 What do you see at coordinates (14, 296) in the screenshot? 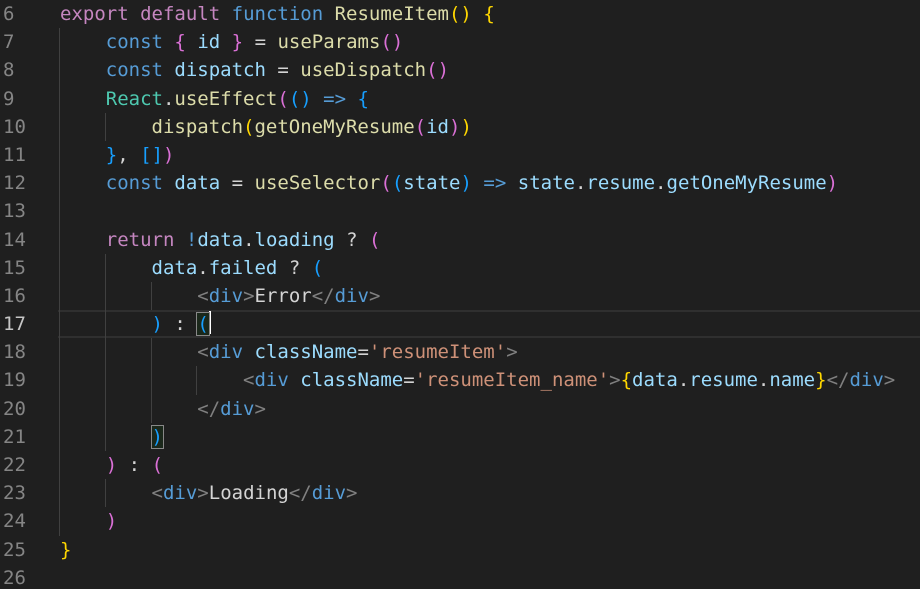
I see `line-number-16: 16` at bounding box center [14, 296].